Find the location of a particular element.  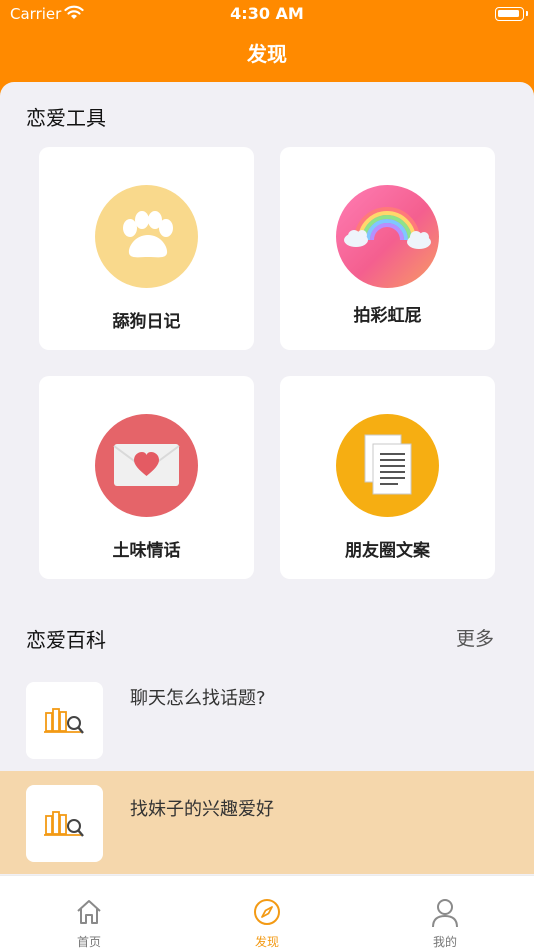

tab-home: 首页 is located at coordinates (89, 913).